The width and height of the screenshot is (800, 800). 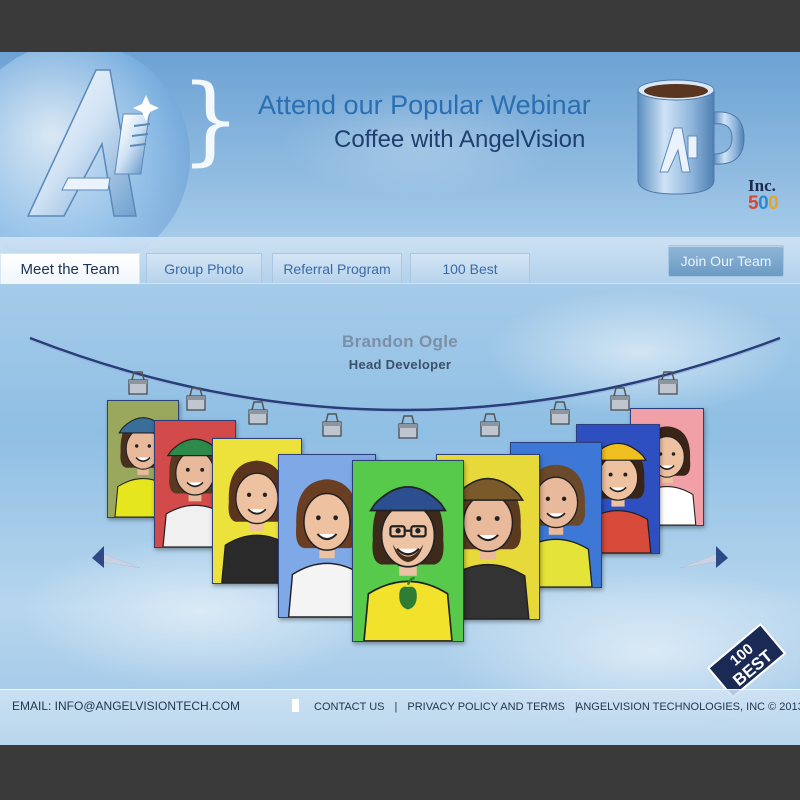 I want to click on inc-label: Inc., so click(x=762, y=185).